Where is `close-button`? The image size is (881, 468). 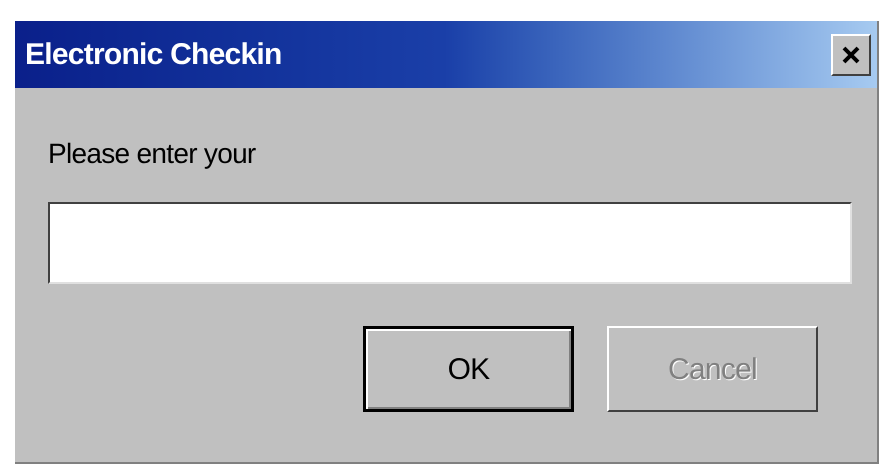 close-button is located at coordinates (851, 55).